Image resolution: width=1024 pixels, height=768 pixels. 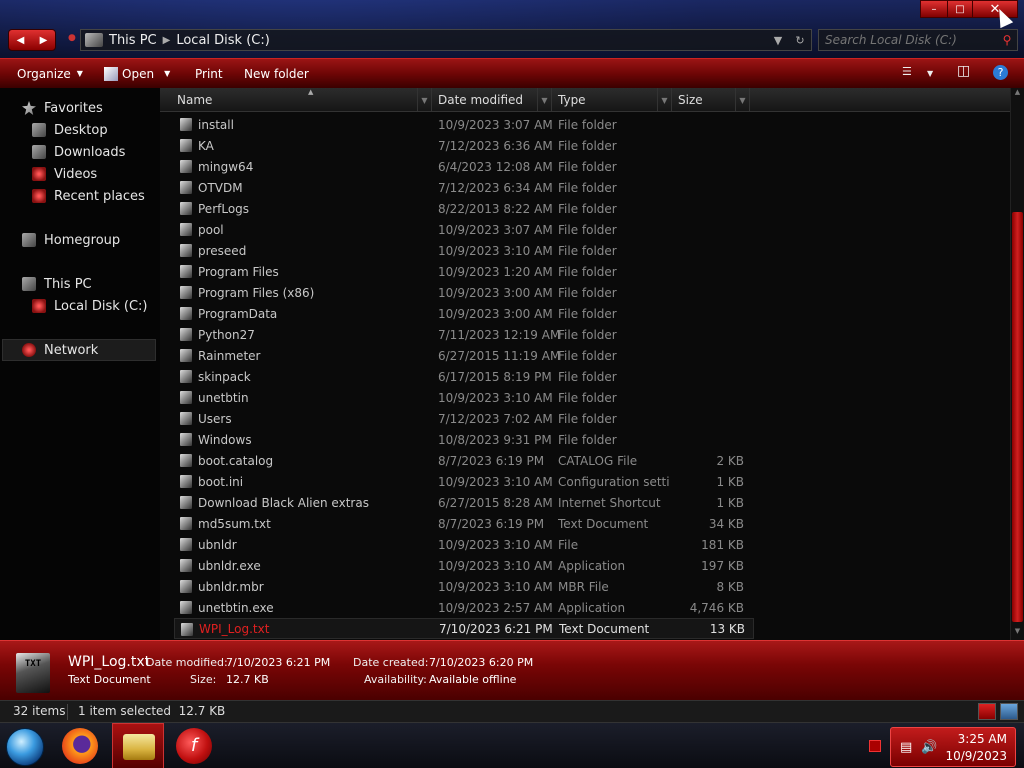 I want to click on table-row: skinpack 6/17/2015 8:19 PM File folder, so click(x=464, y=376).